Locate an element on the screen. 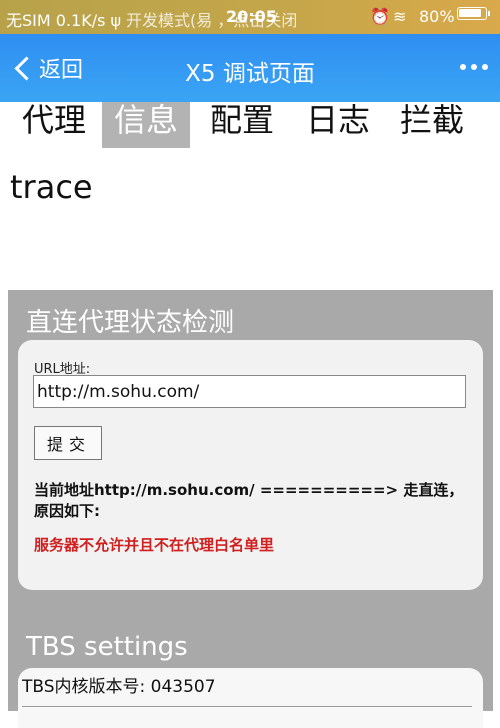 The width and height of the screenshot is (500, 728). carrier-network-speed: 无SIM 0.1K/s ψ is located at coordinates (64, 20).